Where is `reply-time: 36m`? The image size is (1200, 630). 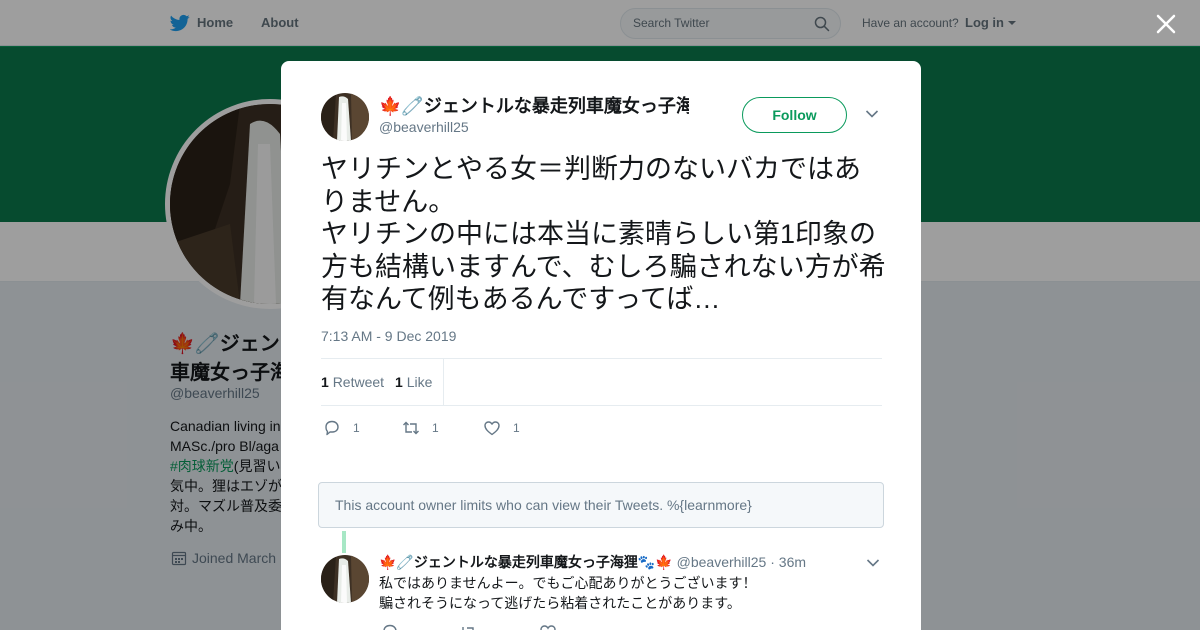
reply-time: 36m is located at coordinates (792, 562).